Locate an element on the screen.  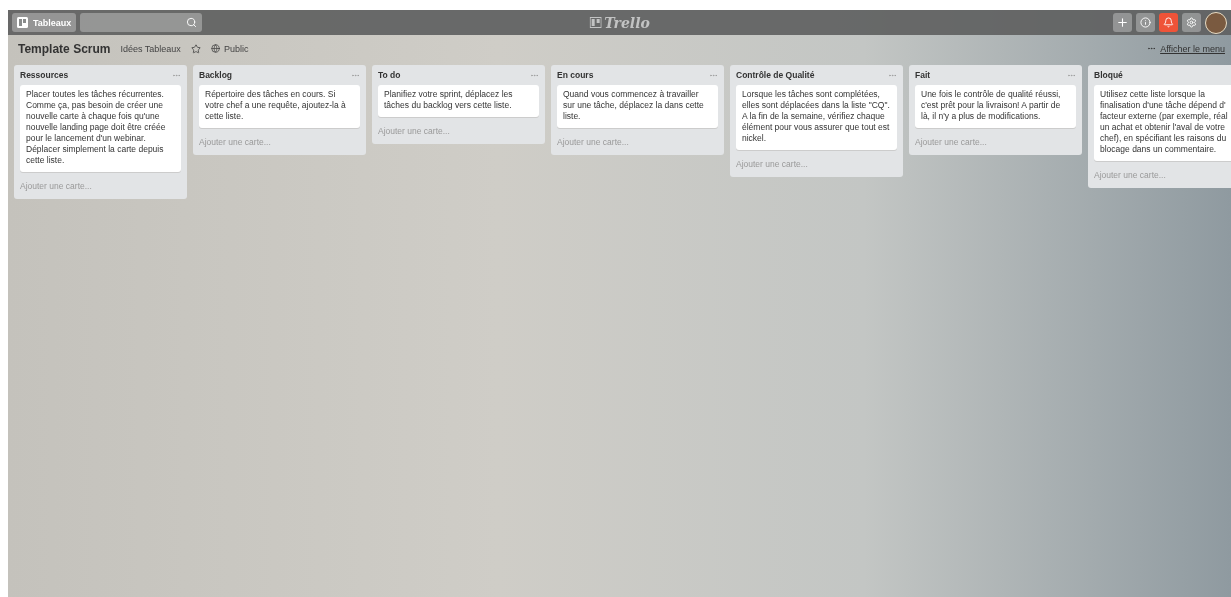
card: Une fois le contrôle de qualité réussi, c'est prêt pour la livraison! A partir de là, il n'y a plus de modifications. is located at coordinates (995, 106).